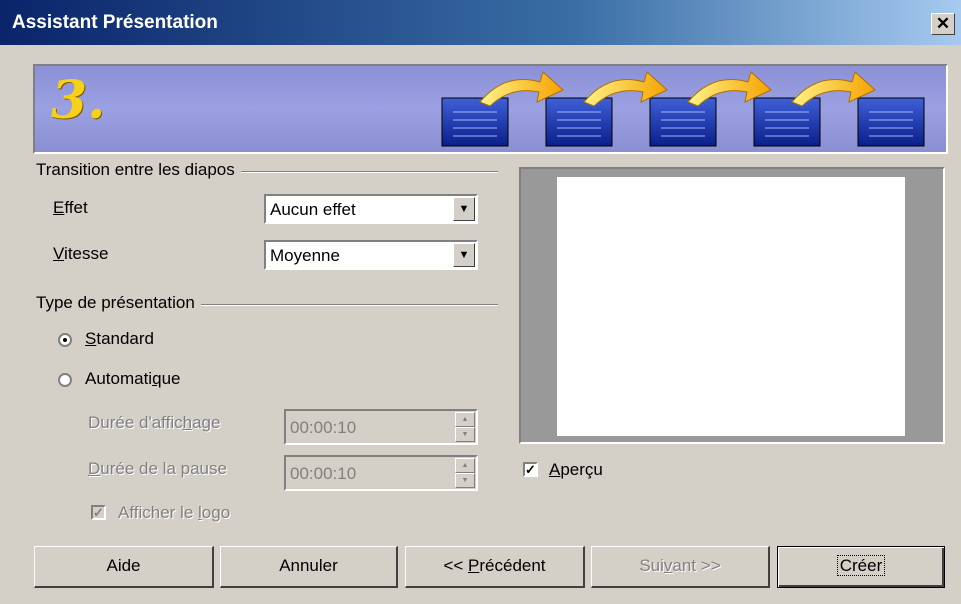 Image resolution: width=961 pixels, height=604 pixels. I want to click on effect-value: Aucun effet, so click(313, 209).